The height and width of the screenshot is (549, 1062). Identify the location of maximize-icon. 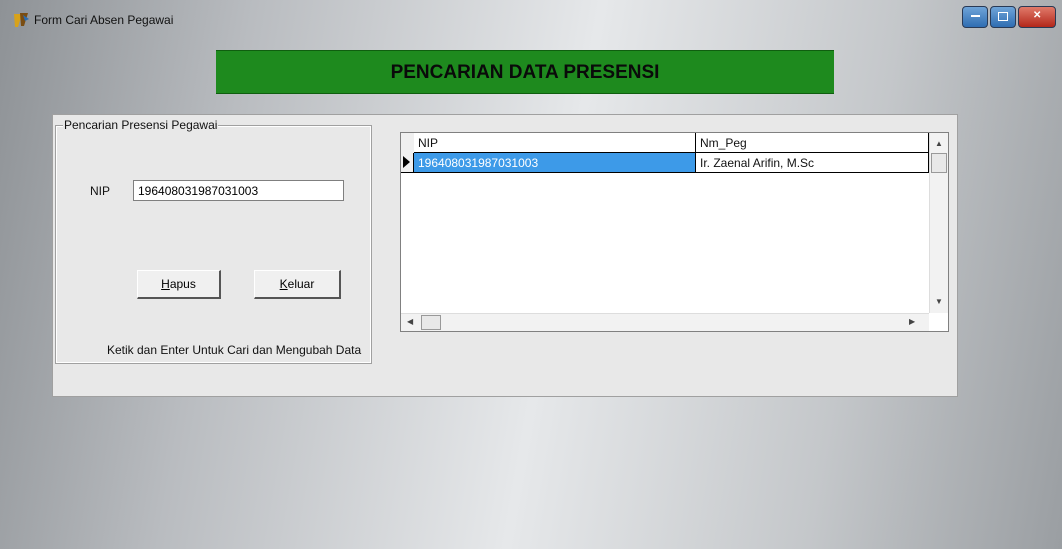
(1003, 16).